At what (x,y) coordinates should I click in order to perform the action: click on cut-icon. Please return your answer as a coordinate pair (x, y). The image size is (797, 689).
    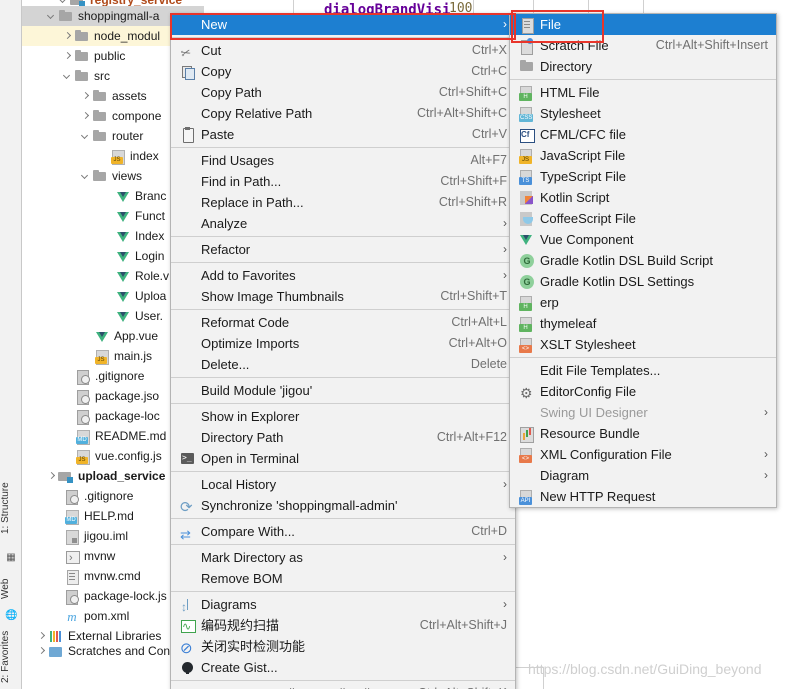
    Looking at the image, I should click on (188, 51).